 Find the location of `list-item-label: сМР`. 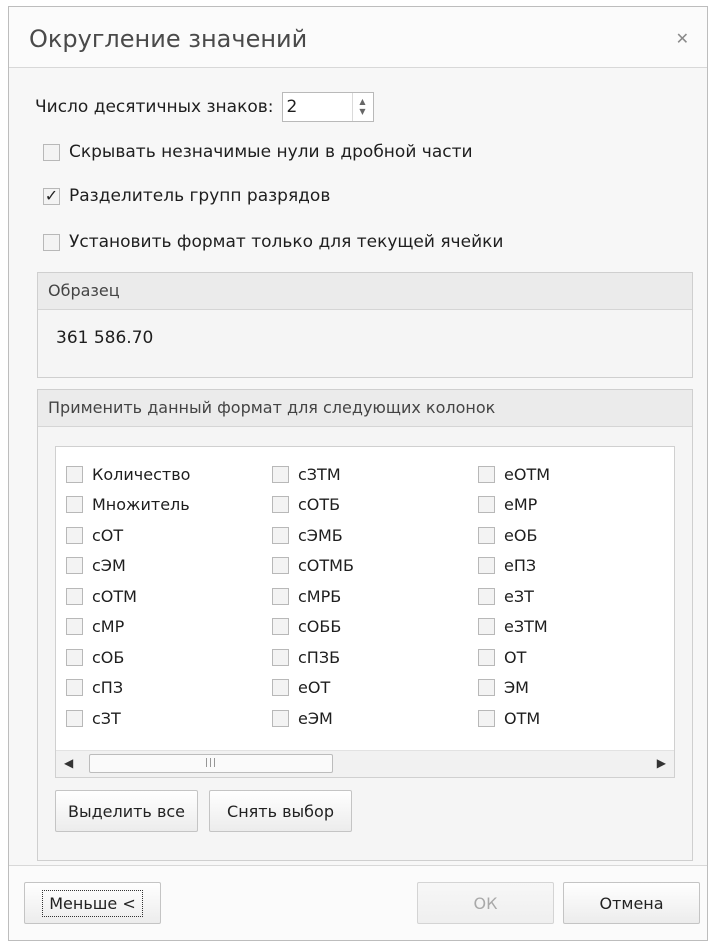

list-item-label: сМР is located at coordinates (108, 627).